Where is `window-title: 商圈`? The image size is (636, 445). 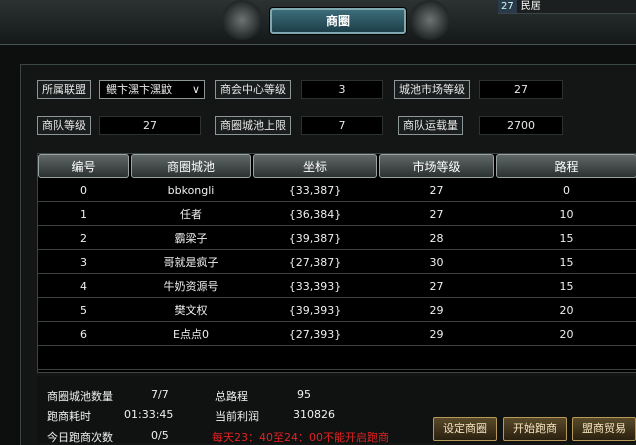 window-title: 商圈 is located at coordinates (338, 21).